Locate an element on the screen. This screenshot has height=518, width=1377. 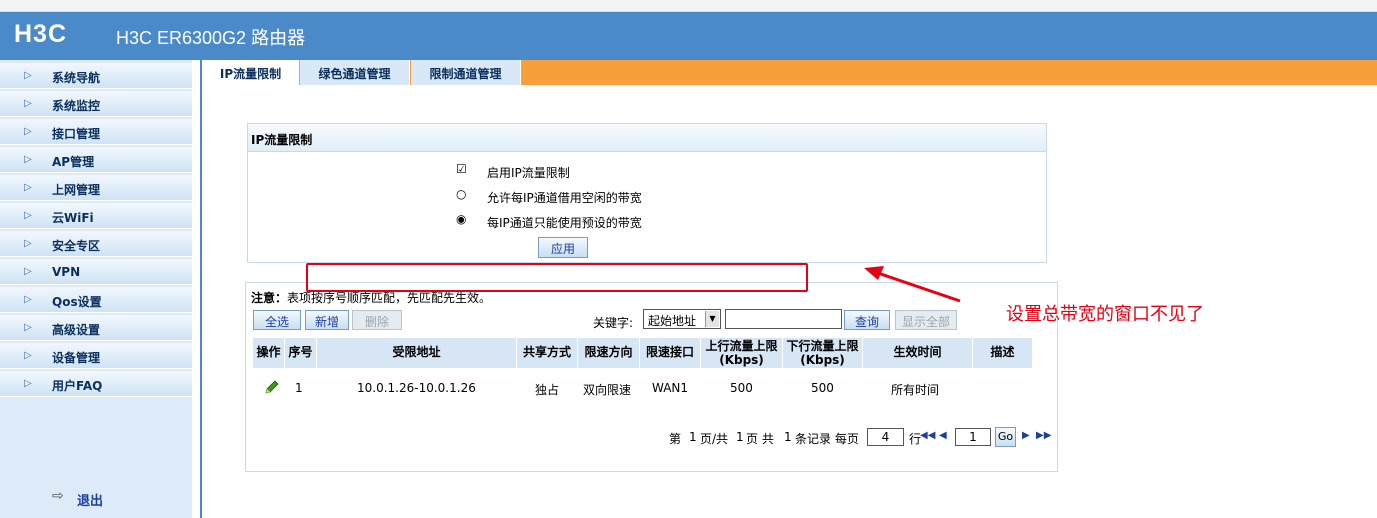
pager-text-2: 页/共 is located at coordinates (714, 439).